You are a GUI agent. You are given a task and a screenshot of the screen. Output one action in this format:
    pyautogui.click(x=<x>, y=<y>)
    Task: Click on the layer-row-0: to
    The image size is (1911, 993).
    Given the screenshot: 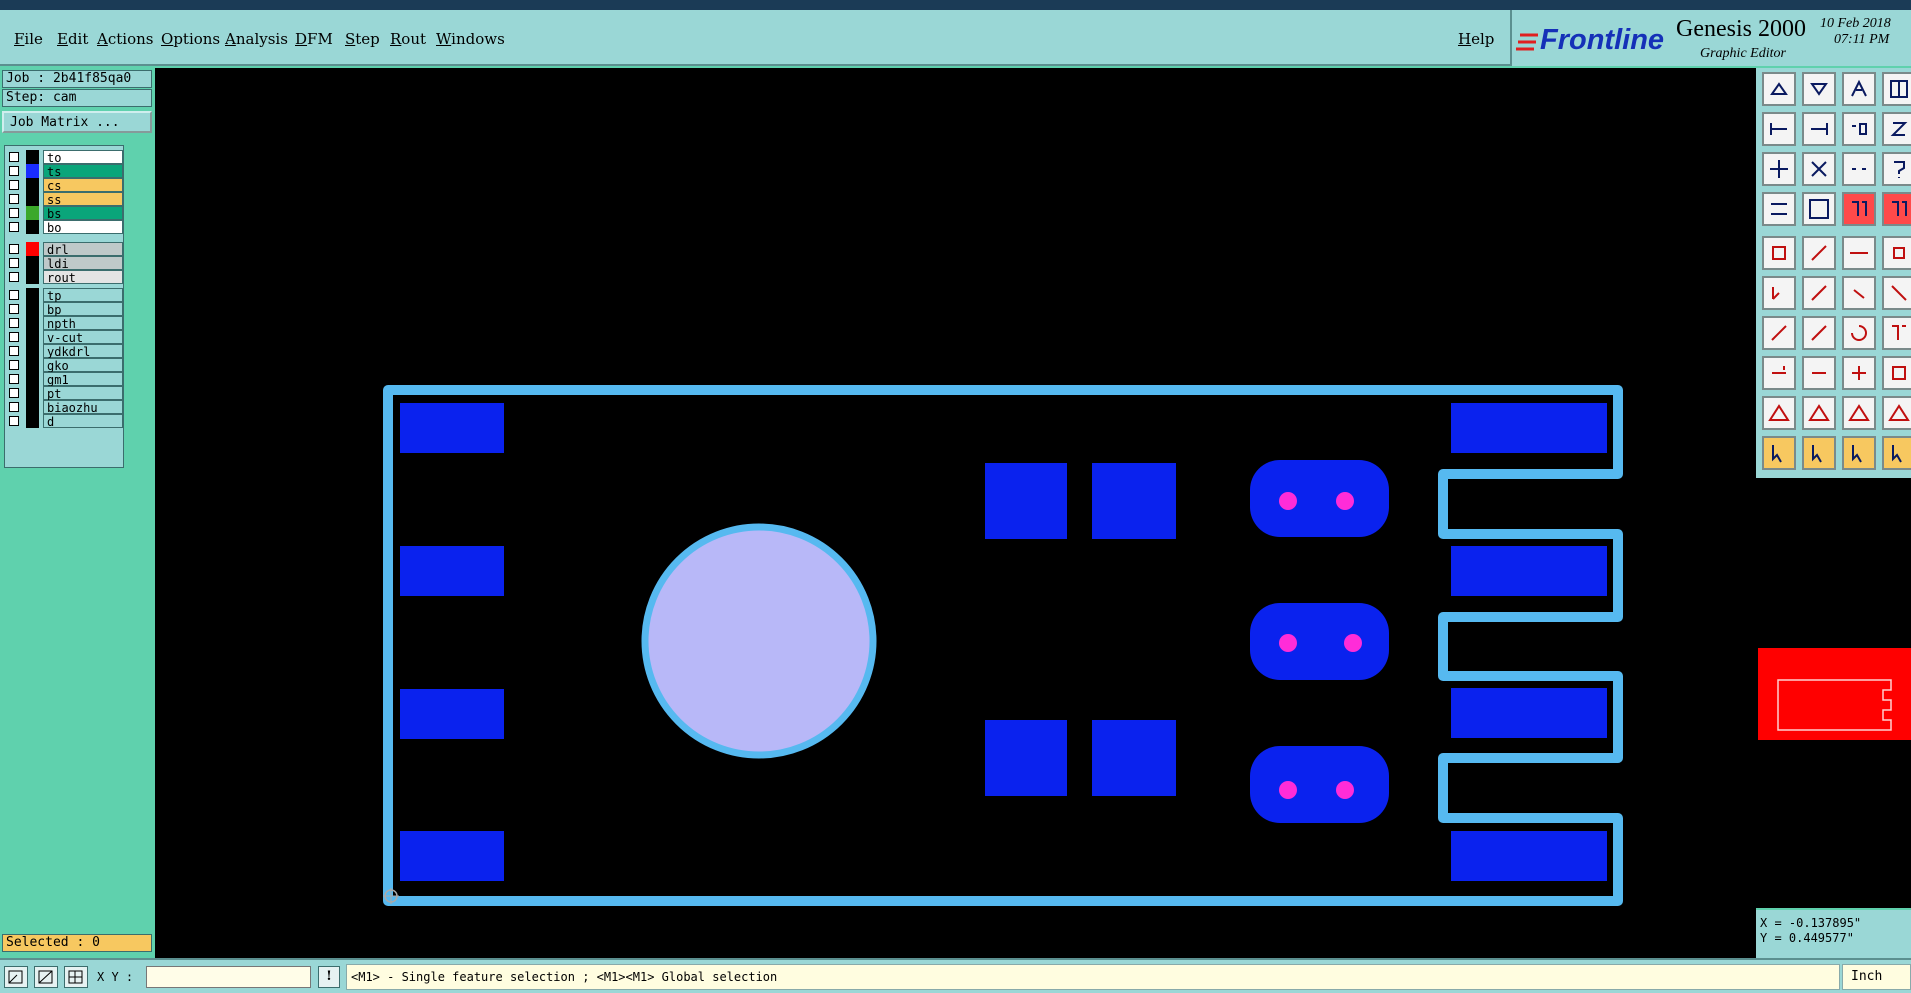 What is the action you would take?
    pyautogui.click(x=65, y=157)
    